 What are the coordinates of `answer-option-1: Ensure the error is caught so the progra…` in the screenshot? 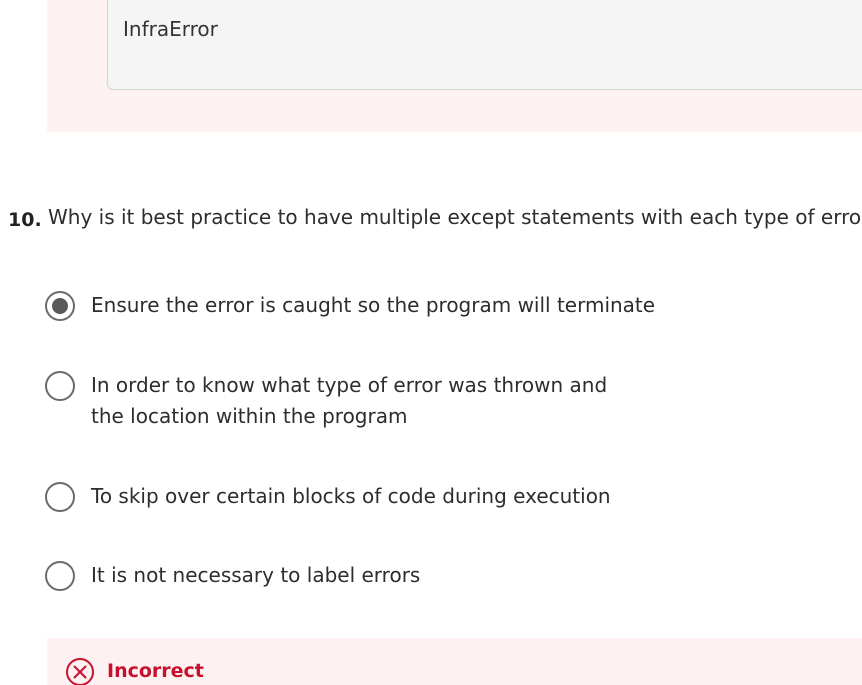 It's located at (365, 306).